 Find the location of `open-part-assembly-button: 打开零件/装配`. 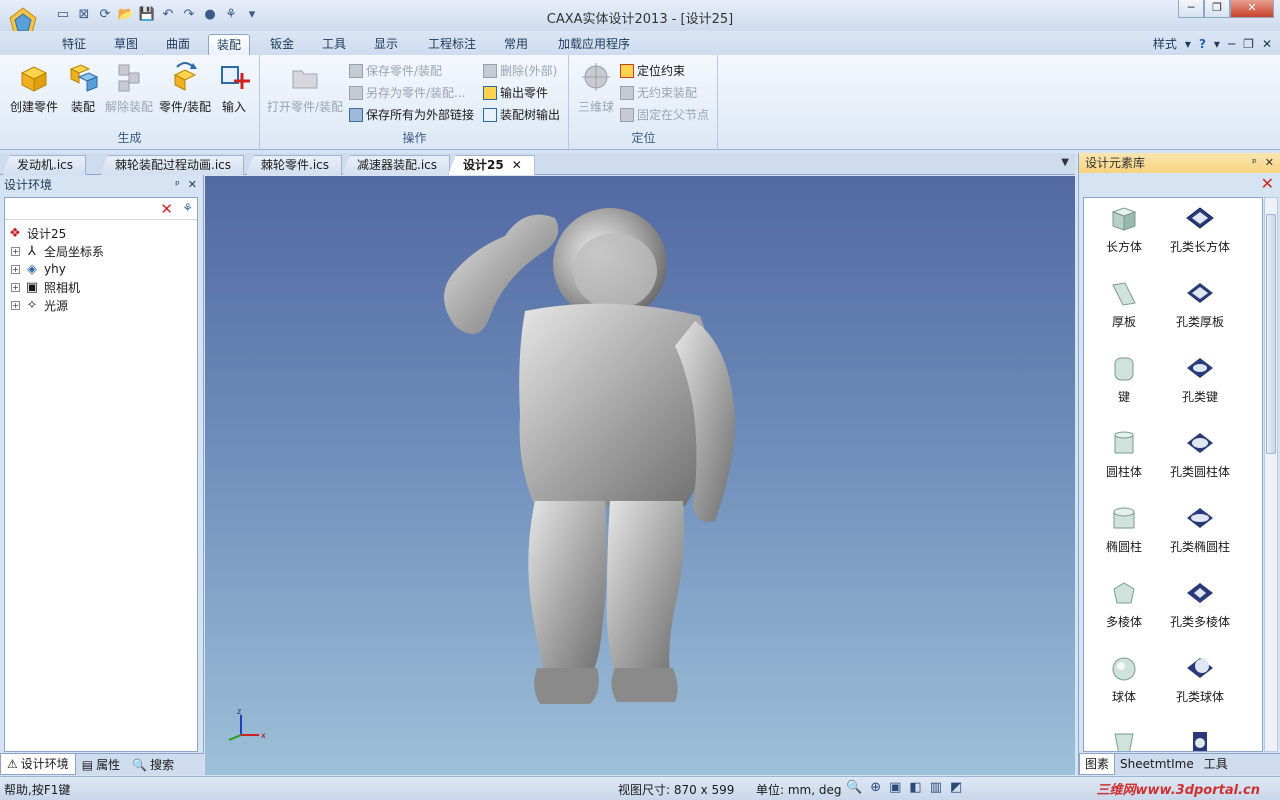

open-part-assembly-button: 打开零件/装配 is located at coordinates (305, 87).